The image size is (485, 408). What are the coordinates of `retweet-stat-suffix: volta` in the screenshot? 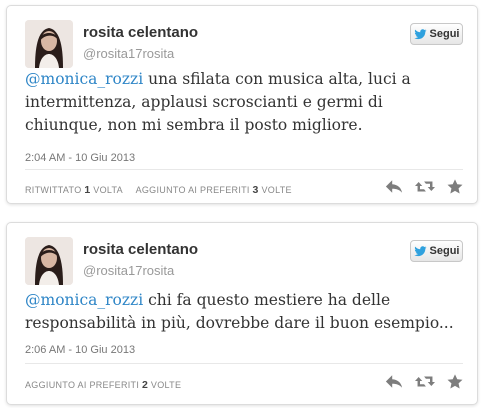 It's located at (108, 190).